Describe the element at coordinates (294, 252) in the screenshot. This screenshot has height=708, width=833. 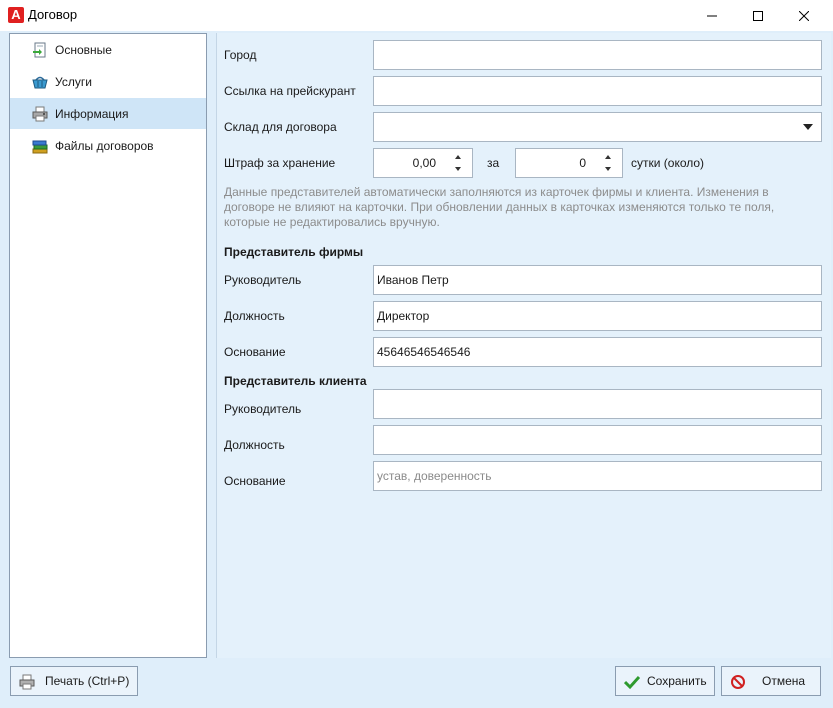
I see `firm-rep-heading: Представитель фирмы` at that location.